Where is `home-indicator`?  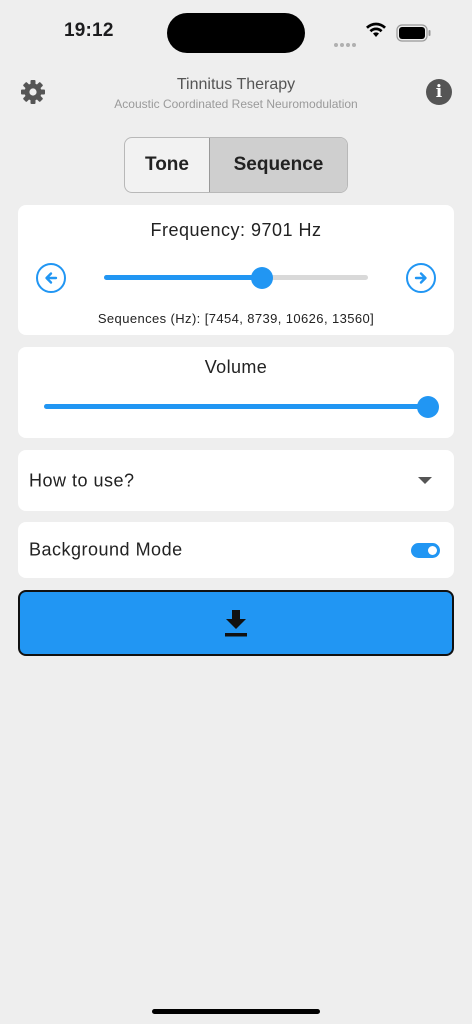
home-indicator is located at coordinates (236, 1011).